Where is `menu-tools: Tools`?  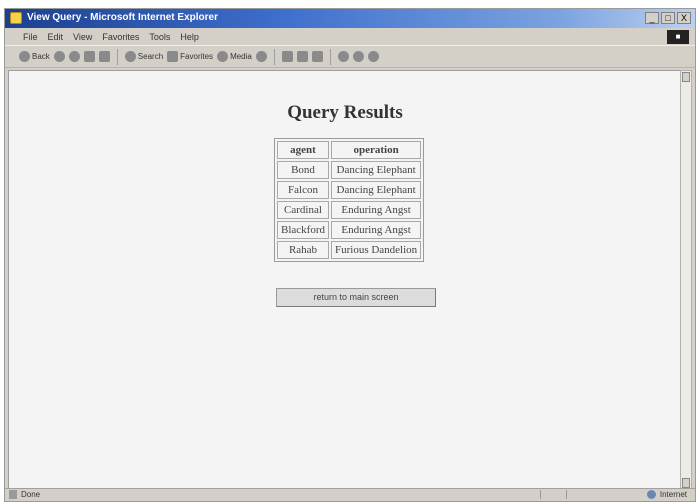 menu-tools: Tools is located at coordinates (159, 37).